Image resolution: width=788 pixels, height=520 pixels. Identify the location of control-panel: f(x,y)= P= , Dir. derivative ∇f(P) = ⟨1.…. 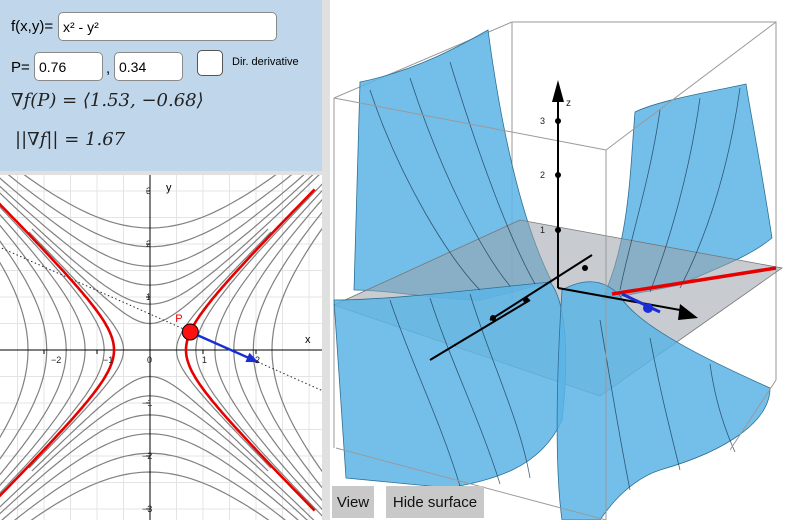
(161, 85).